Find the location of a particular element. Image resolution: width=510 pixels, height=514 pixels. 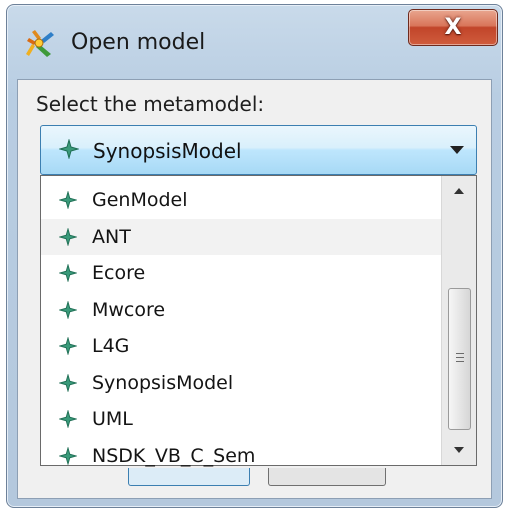

options-scrollbar is located at coordinates (458, 320).